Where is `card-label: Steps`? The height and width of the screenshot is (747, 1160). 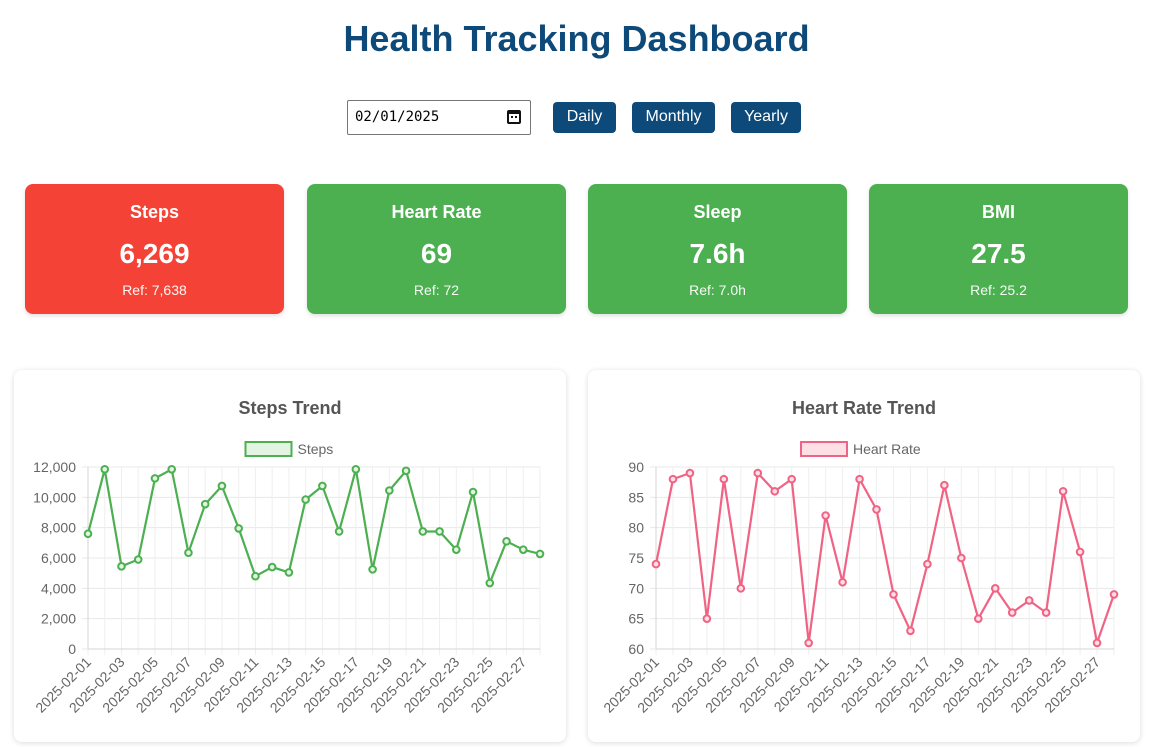 card-label: Steps is located at coordinates (154, 212).